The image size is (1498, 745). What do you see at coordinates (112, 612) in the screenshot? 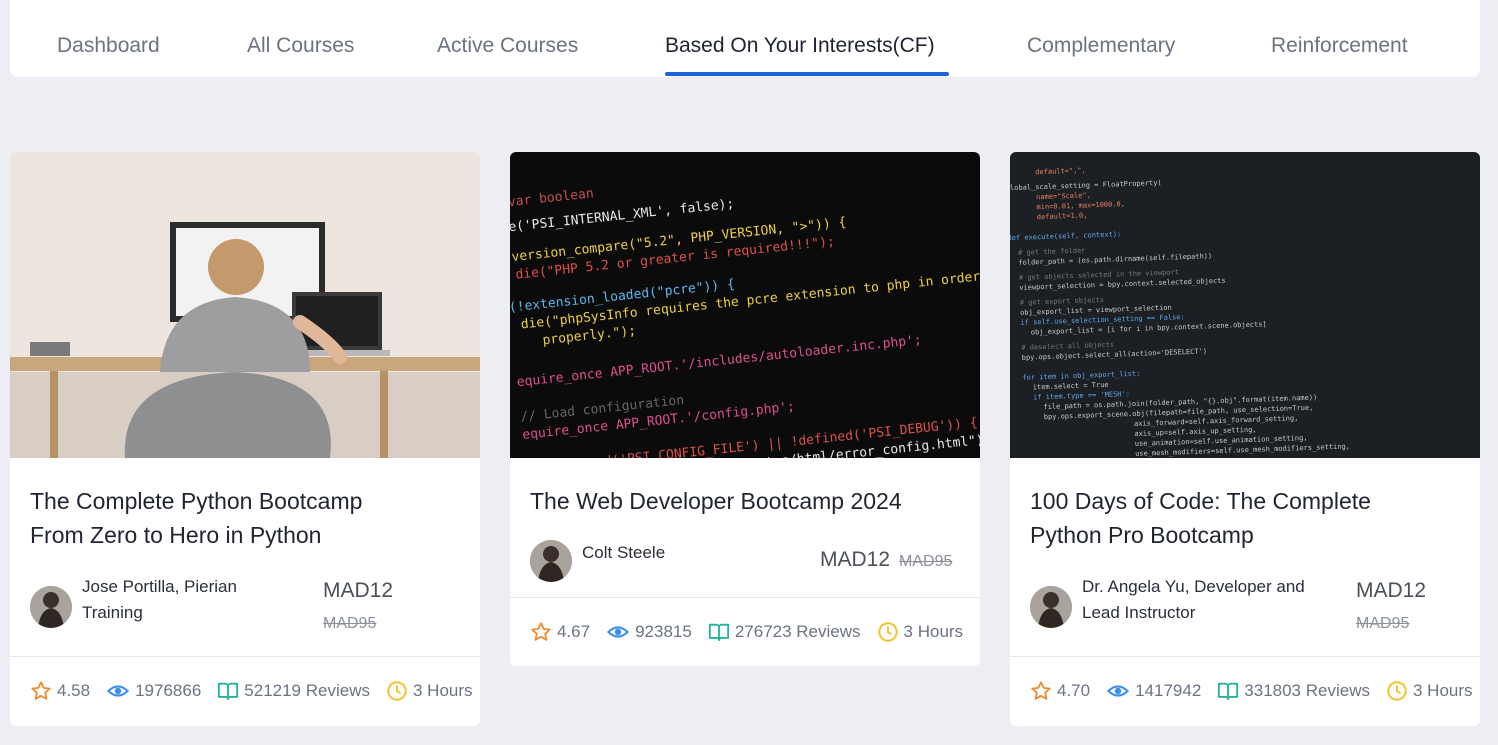
I see `instructor-name-line2: Training` at bounding box center [112, 612].